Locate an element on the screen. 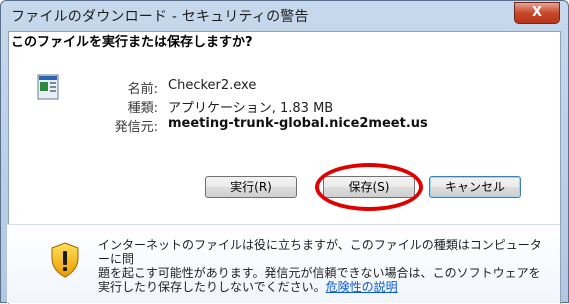 The height and width of the screenshot is (304, 569). dialog-question: このファイルを実行または保存しますか? is located at coordinates (132, 42).